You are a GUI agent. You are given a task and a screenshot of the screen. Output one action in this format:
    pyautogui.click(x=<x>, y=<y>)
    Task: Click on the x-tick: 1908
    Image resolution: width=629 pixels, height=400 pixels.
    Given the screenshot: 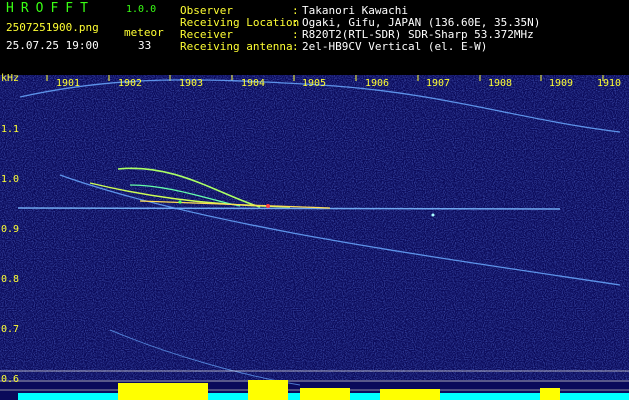 What is the action you would take?
    pyautogui.click(x=500, y=83)
    